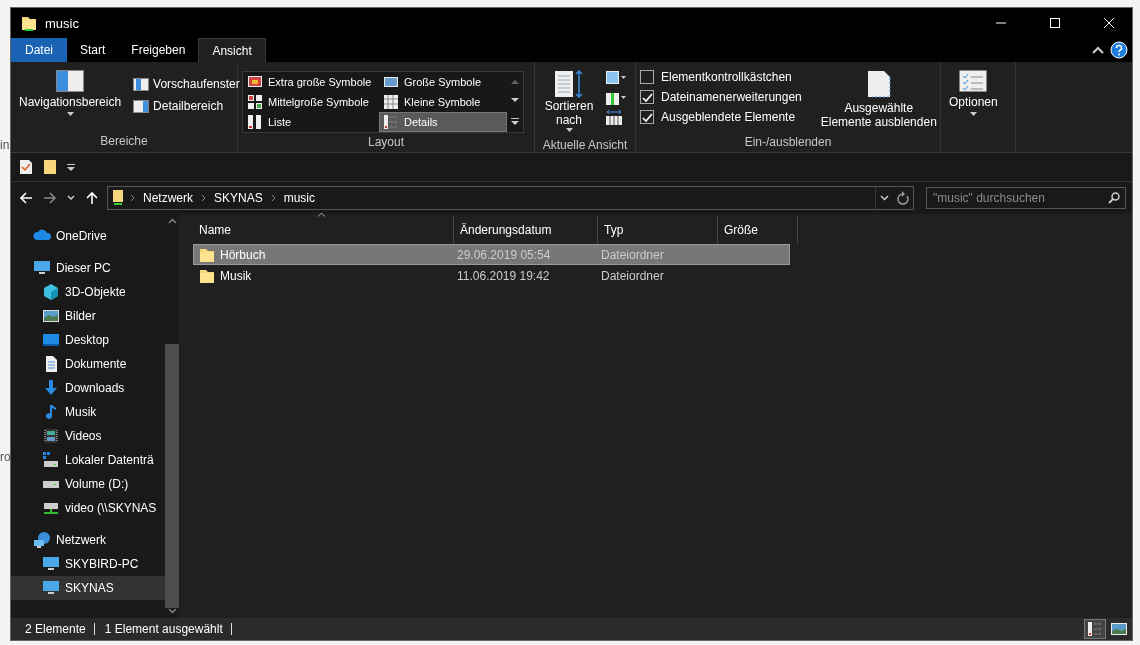 This screenshot has width=1140, height=645. Describe the element at coordinates (50, 198) in the screenshot. I see `forward-icon` at that location.